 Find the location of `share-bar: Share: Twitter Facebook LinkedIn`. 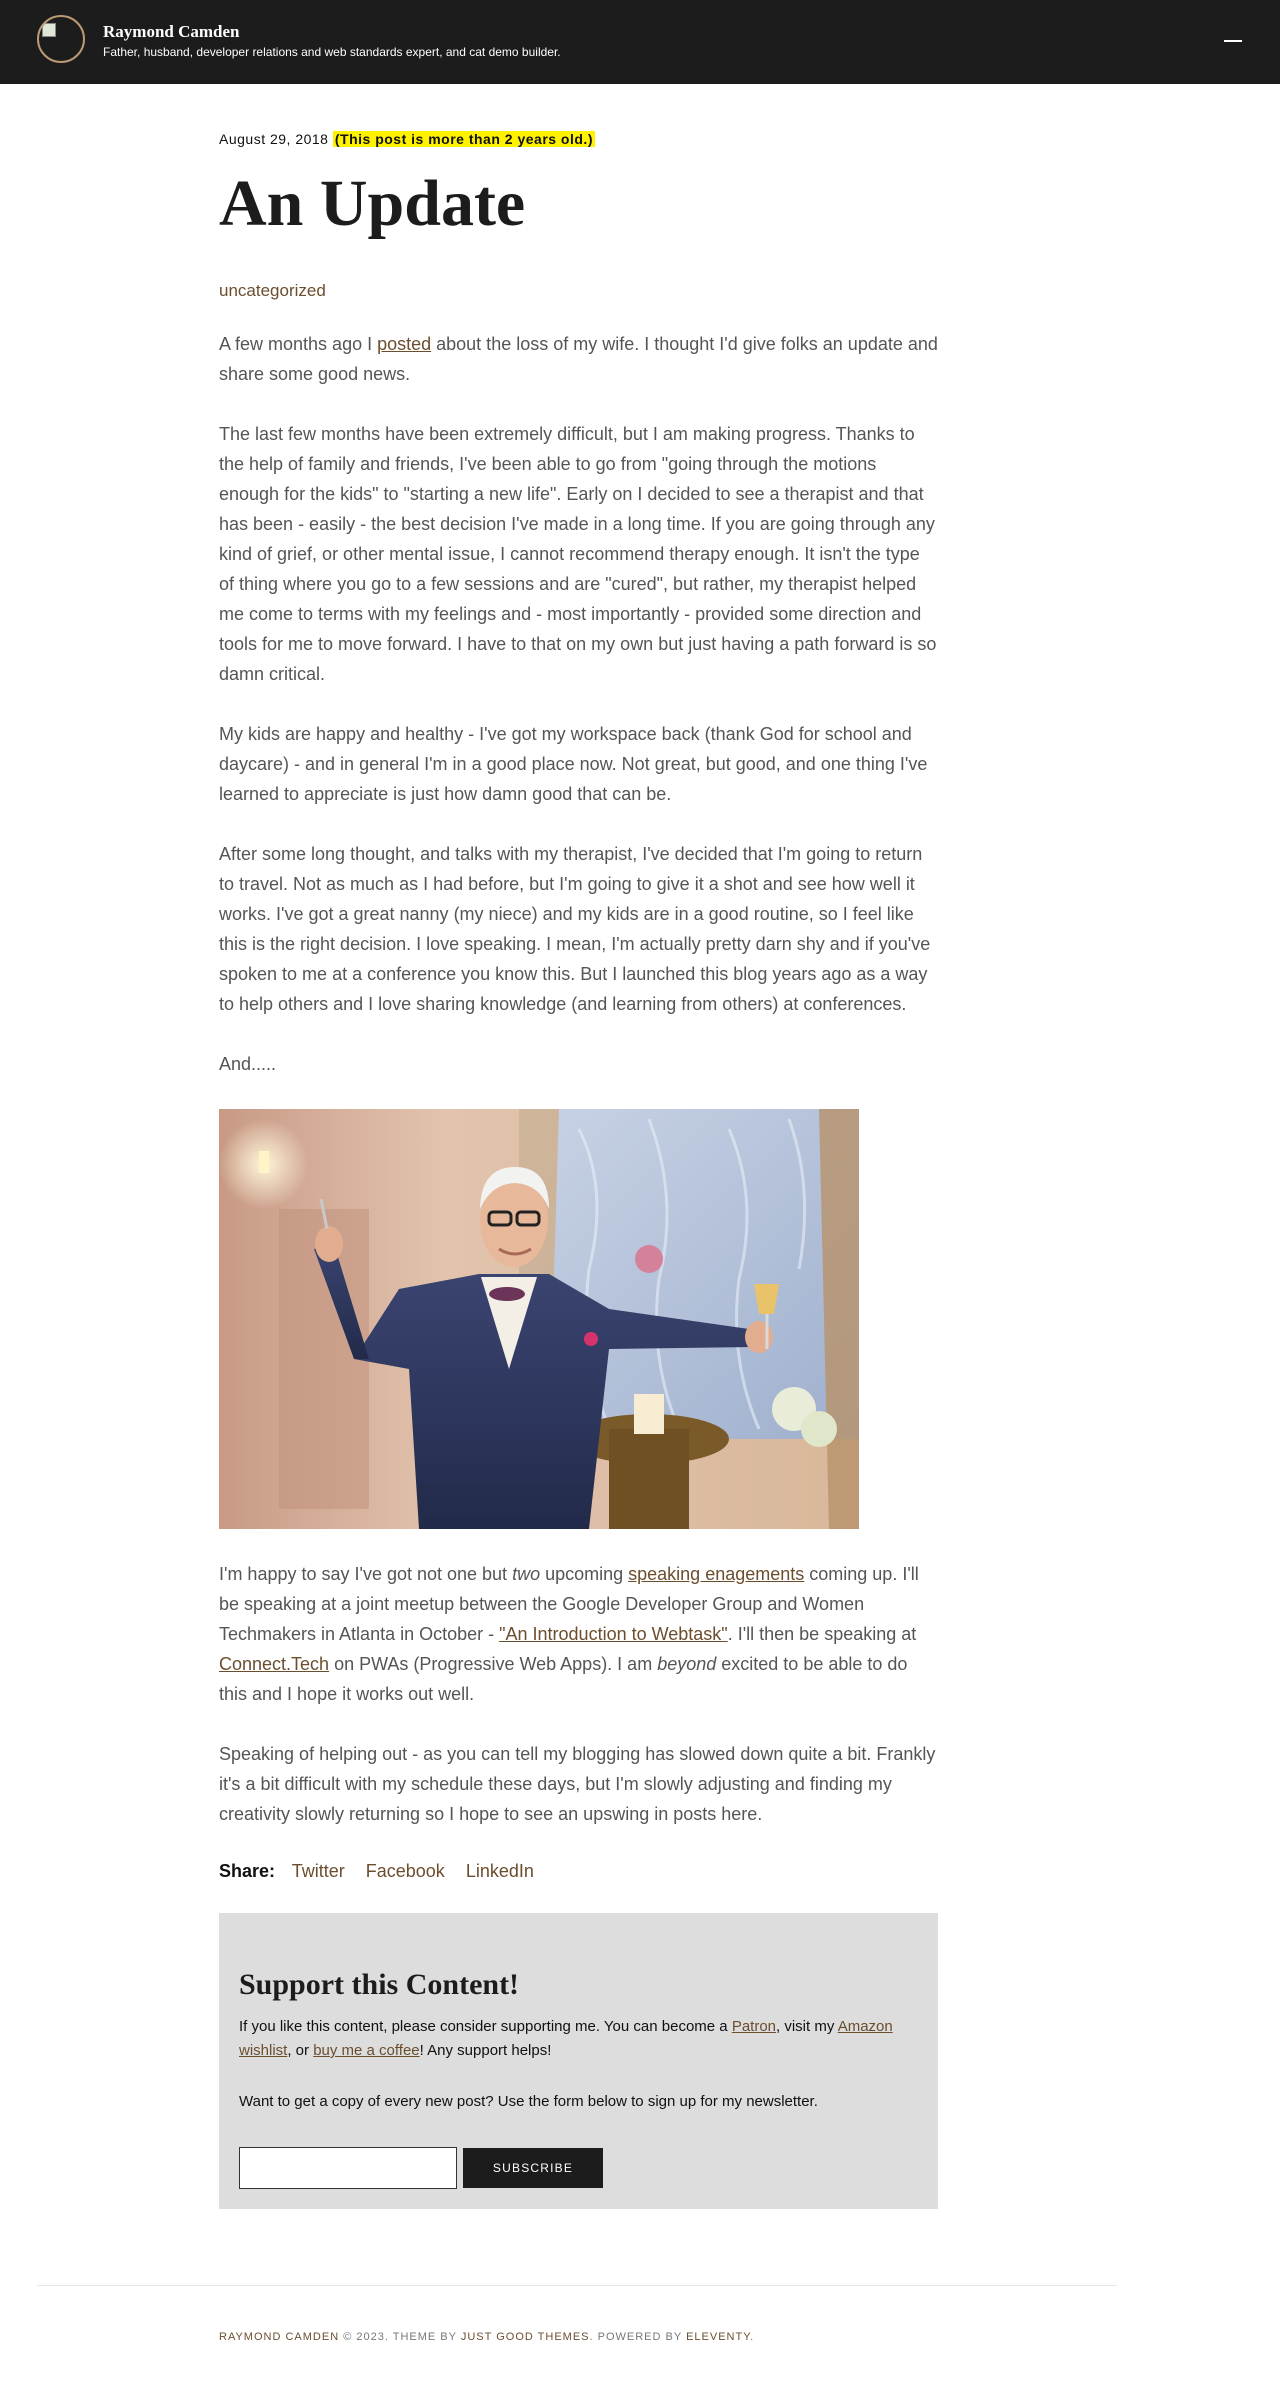

share-bar: Share: Twitter Facebook LinkedIn is located at coordinates (578, 1871).